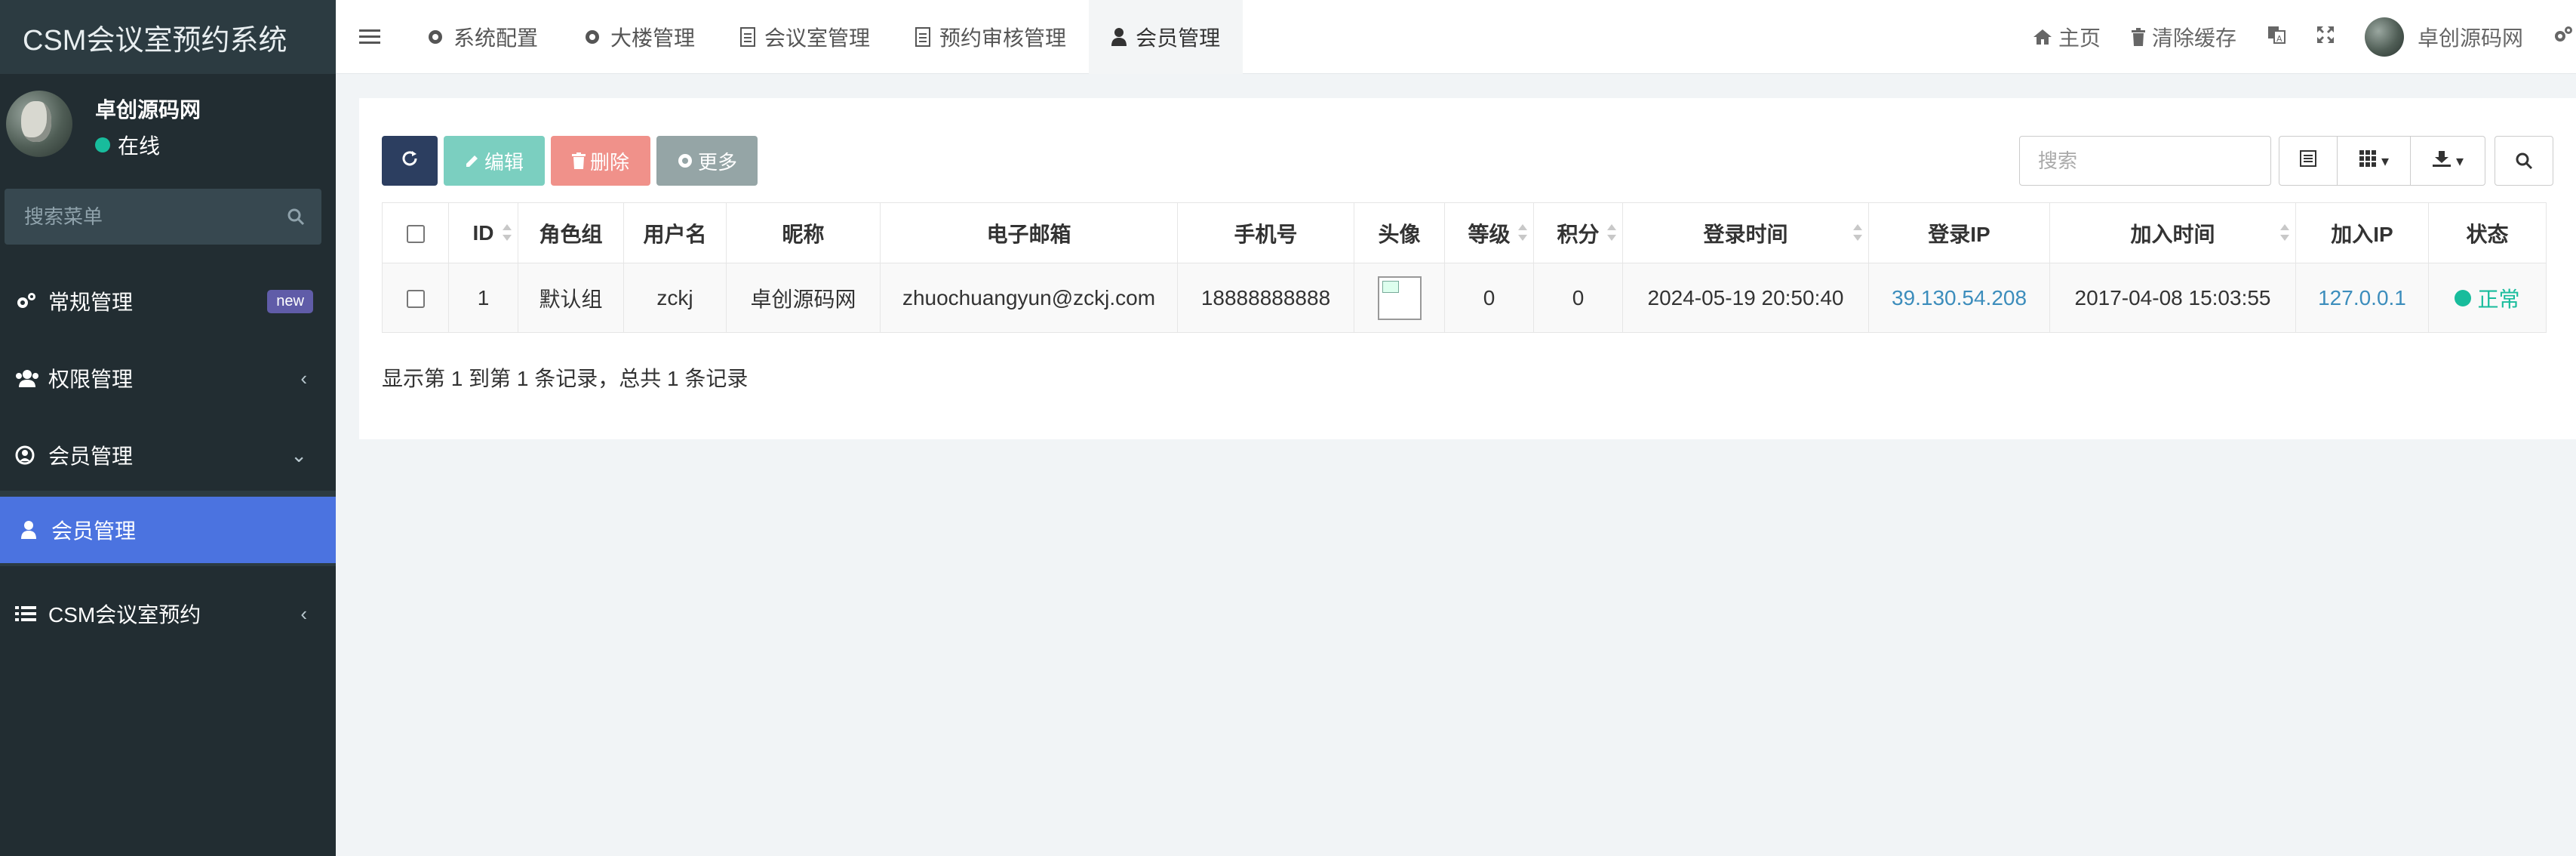 This screenshot has width=2576, height=856. Describe the element at coordinates (1265, 298) in the screenshot. I see `cell-mobile: 18888888888` at that location.